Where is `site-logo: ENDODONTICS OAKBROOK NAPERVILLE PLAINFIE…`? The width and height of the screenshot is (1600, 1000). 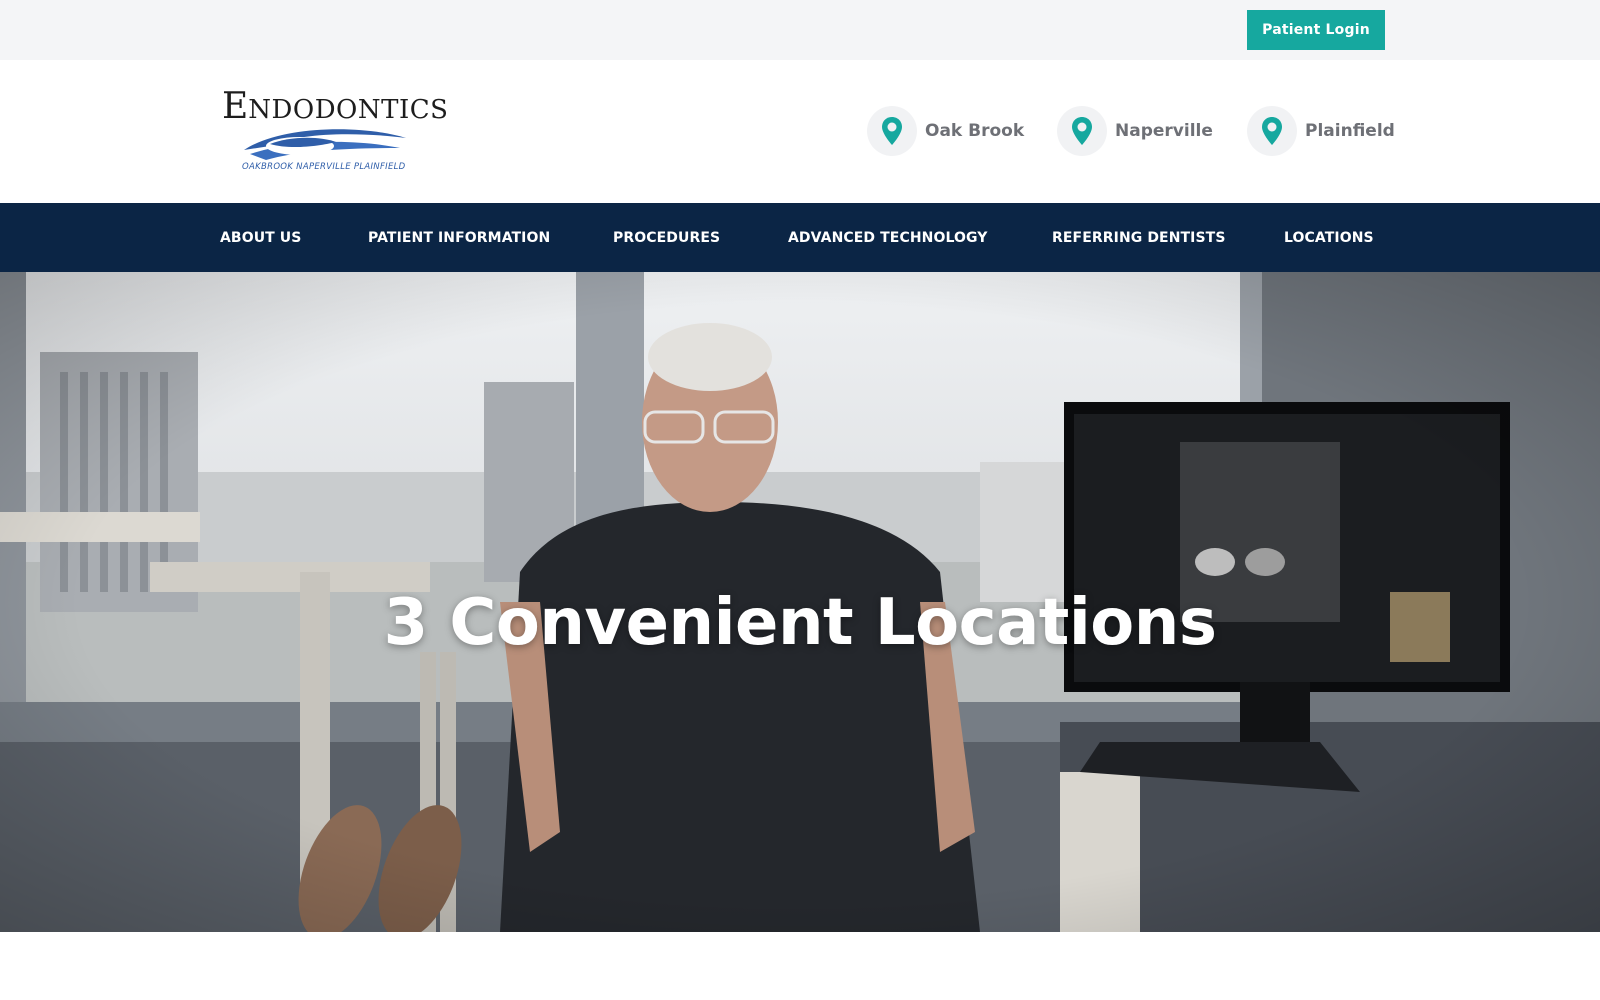
site-logo: ENDODONTICS OAKBROOK NAPERVILLE PLAINFIE… is located at coordinates (335, 132).